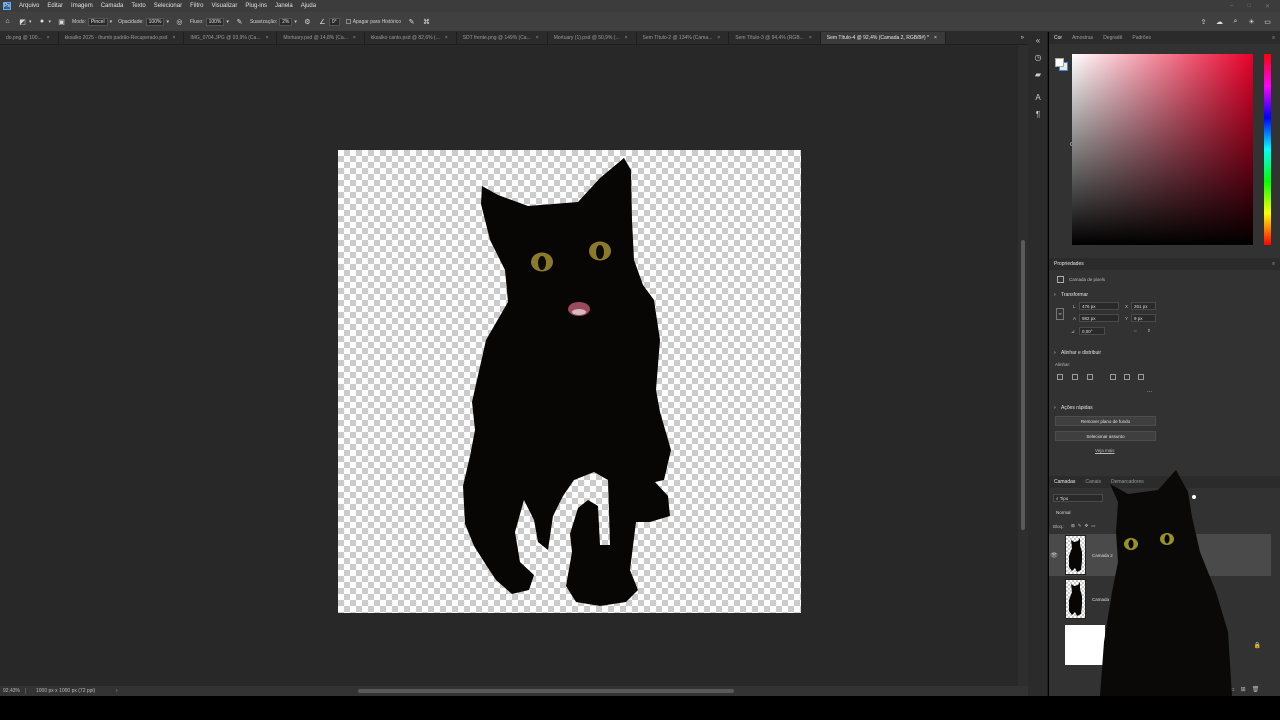 The image size is (1280, 720). Describe the element at coordinates (1055, 408) in the screenshot. I see `quick-actions-chevron-icon: ›` at that location.